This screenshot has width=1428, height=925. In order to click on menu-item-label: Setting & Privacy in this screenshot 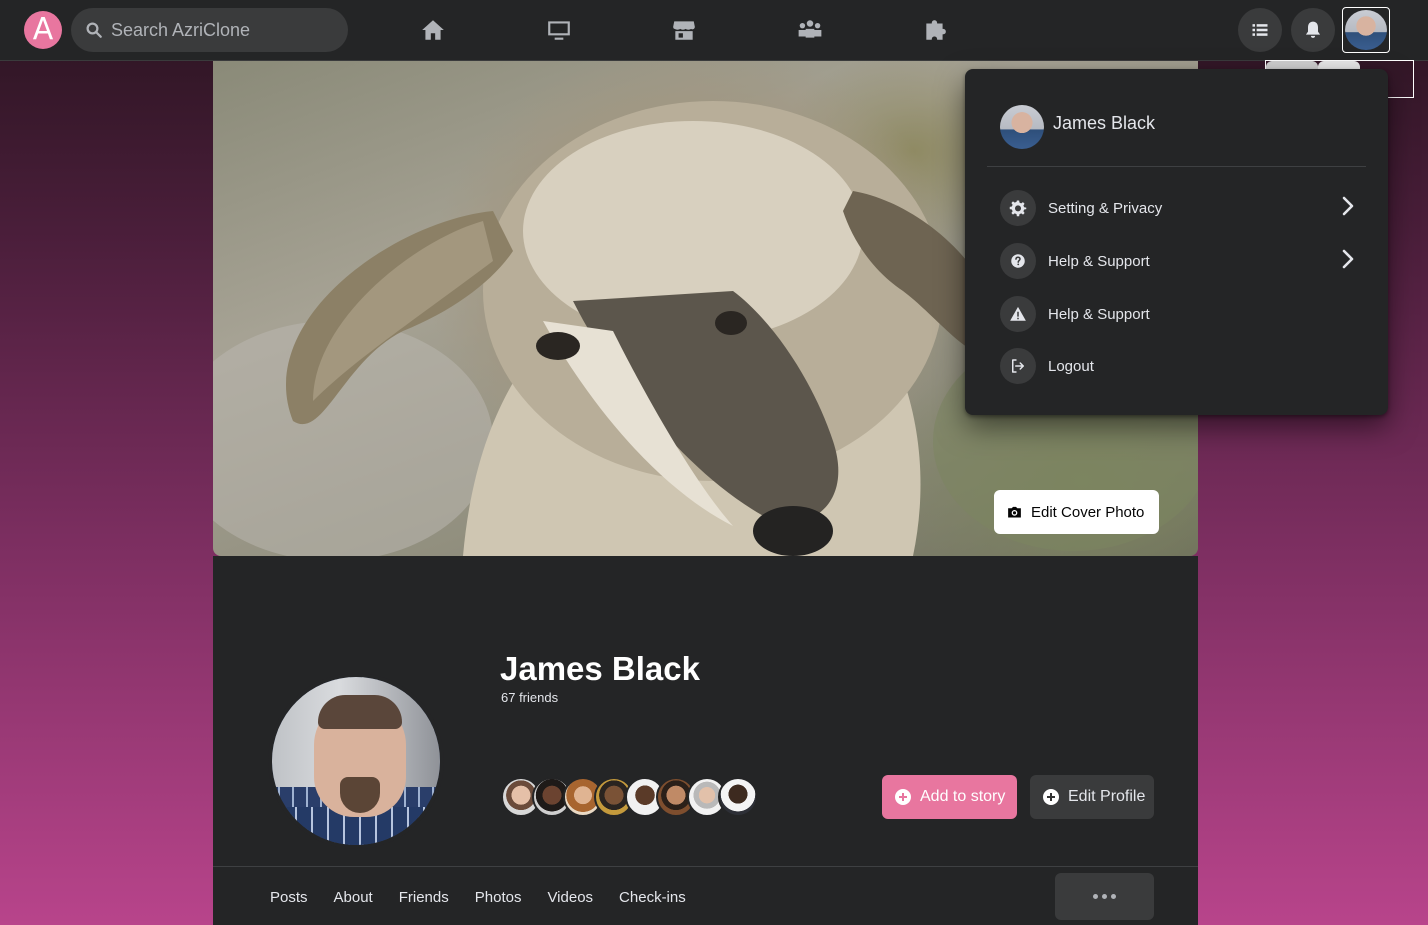, I will do `click(1105, 208)`.